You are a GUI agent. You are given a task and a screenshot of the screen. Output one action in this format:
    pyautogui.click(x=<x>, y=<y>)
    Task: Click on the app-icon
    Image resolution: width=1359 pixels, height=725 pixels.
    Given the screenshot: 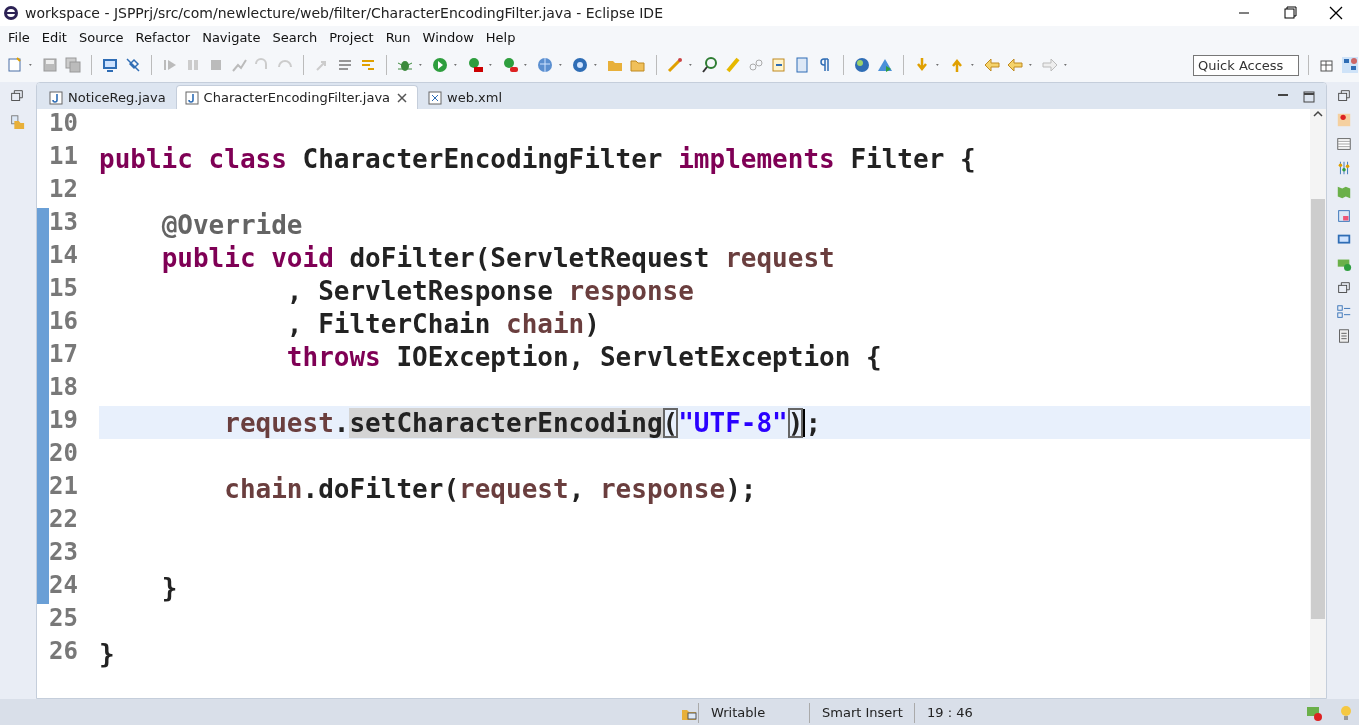 What is the action you would take?
    pyautogui.click(x=11, y=13)
    